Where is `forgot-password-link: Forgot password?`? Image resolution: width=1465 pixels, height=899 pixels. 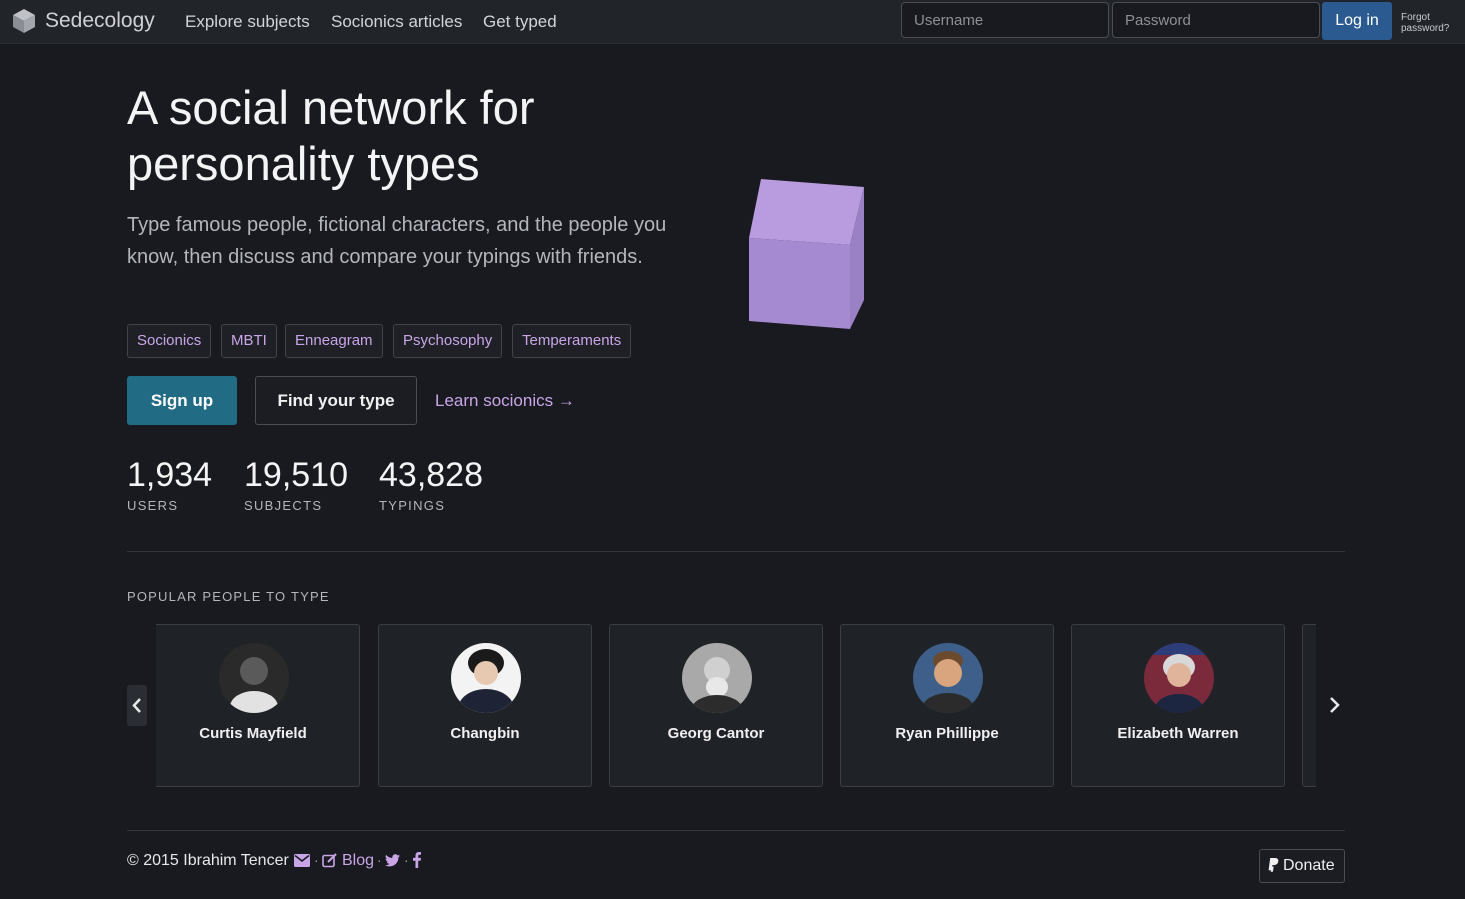
forgot-password-link: Forgot password? is located at coordinates (1431, 23).